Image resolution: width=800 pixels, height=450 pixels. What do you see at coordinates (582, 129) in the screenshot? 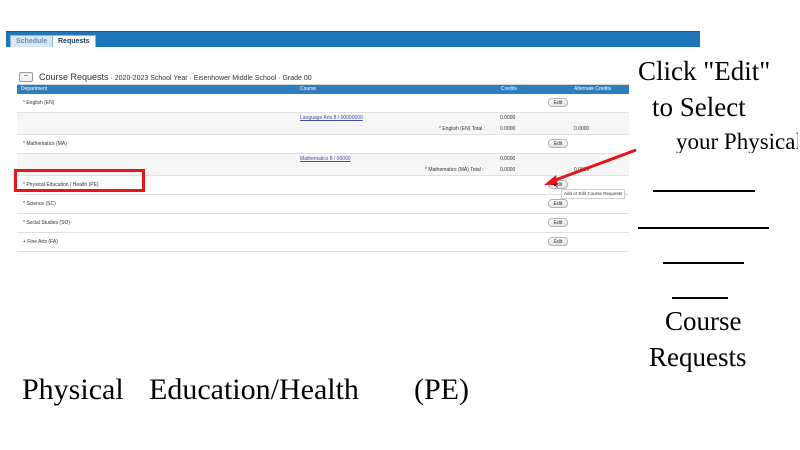
I see `total-alt-credits: 0.0000` at bounding box center [582, 129].